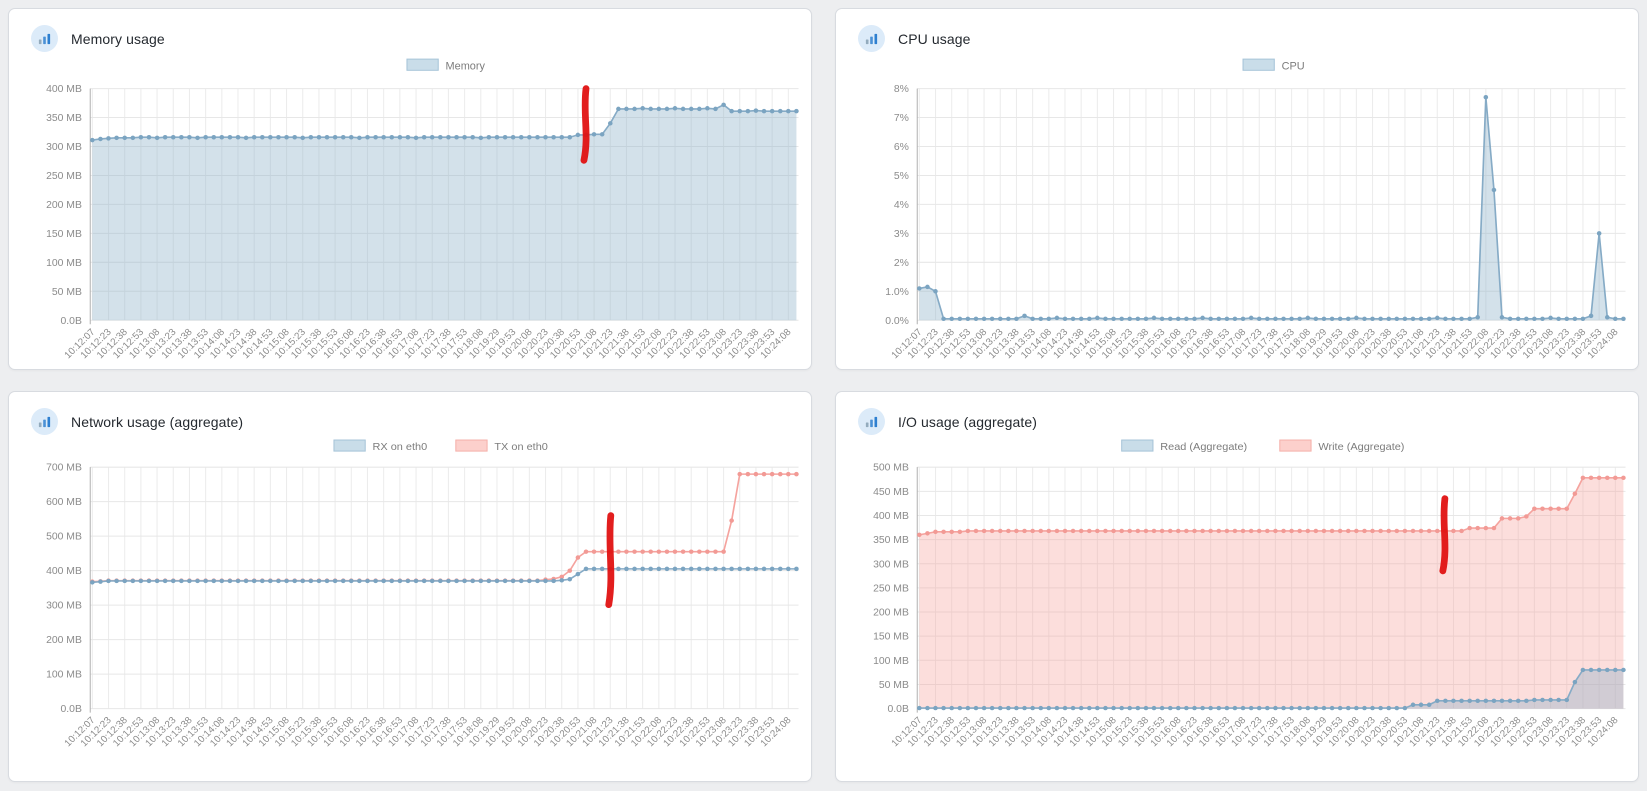 This screenshot has height=791, width=1647. What do you see at coordinates (1184, 446) in the screenshot?
I see `legend-item: Read (Aggregate)` at bounding box center [1184, 446].